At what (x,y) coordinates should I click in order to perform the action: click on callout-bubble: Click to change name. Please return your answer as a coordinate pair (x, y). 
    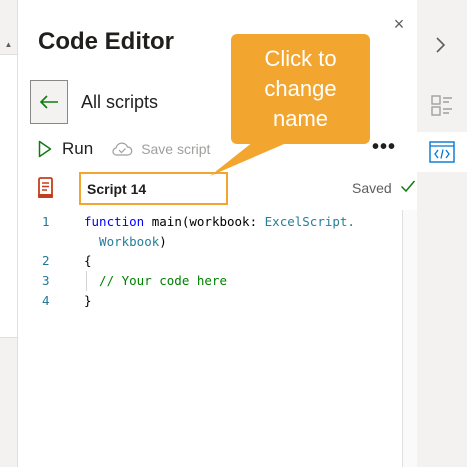
    Looking at the image, I should click on (300, 89).